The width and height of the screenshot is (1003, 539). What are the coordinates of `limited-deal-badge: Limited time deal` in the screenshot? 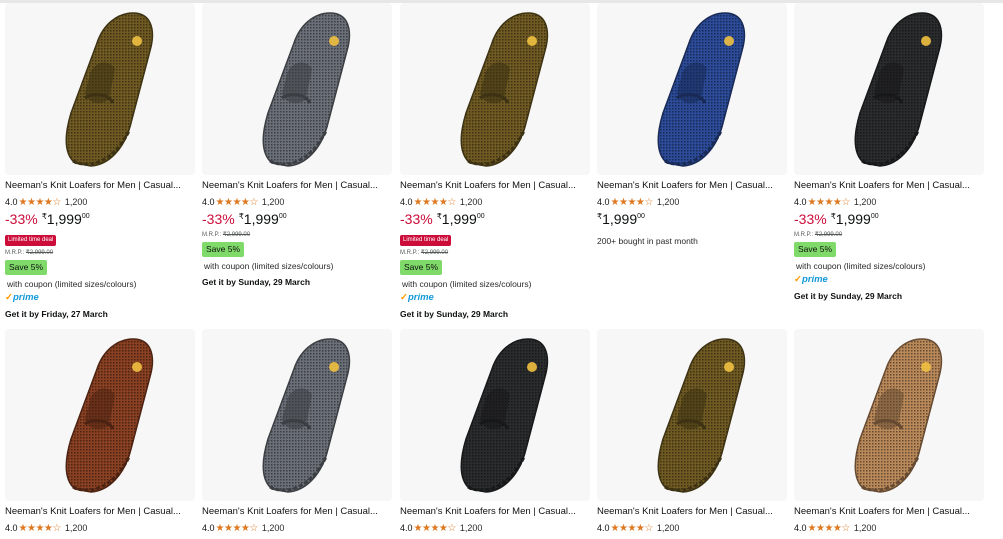 It's located at (31, 240).